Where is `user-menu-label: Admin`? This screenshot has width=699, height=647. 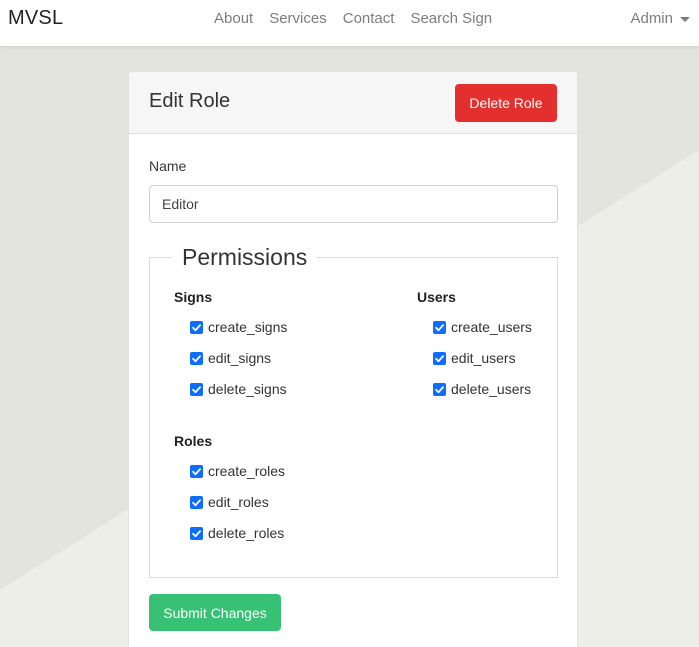 user-menu-label: Admin is located at coordinates (651, 18).